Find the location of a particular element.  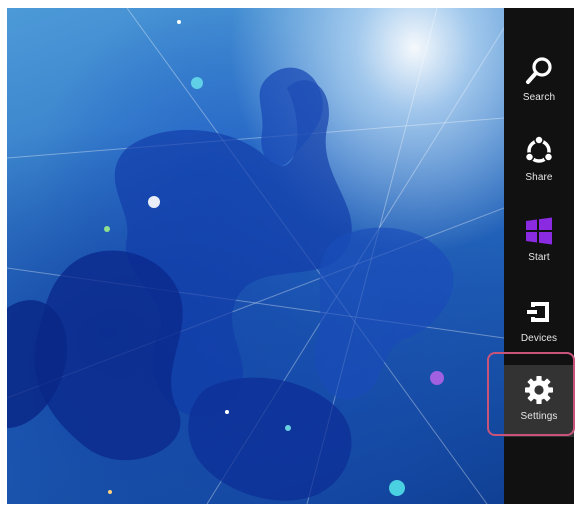

devices-icon is located at coordinates (538, 312).